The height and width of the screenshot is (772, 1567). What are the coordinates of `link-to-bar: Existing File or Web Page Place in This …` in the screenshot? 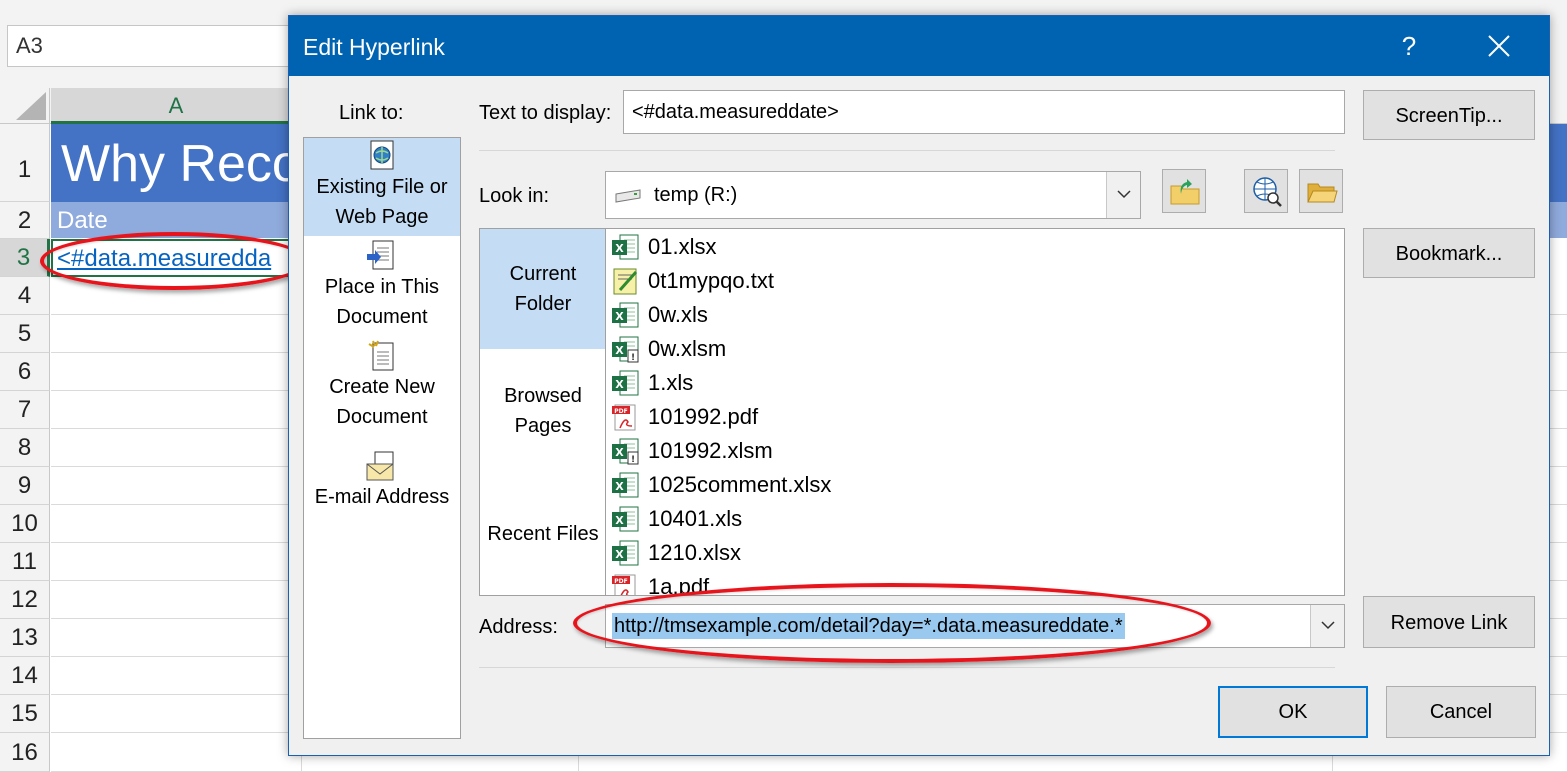 It's located at (382, 438).